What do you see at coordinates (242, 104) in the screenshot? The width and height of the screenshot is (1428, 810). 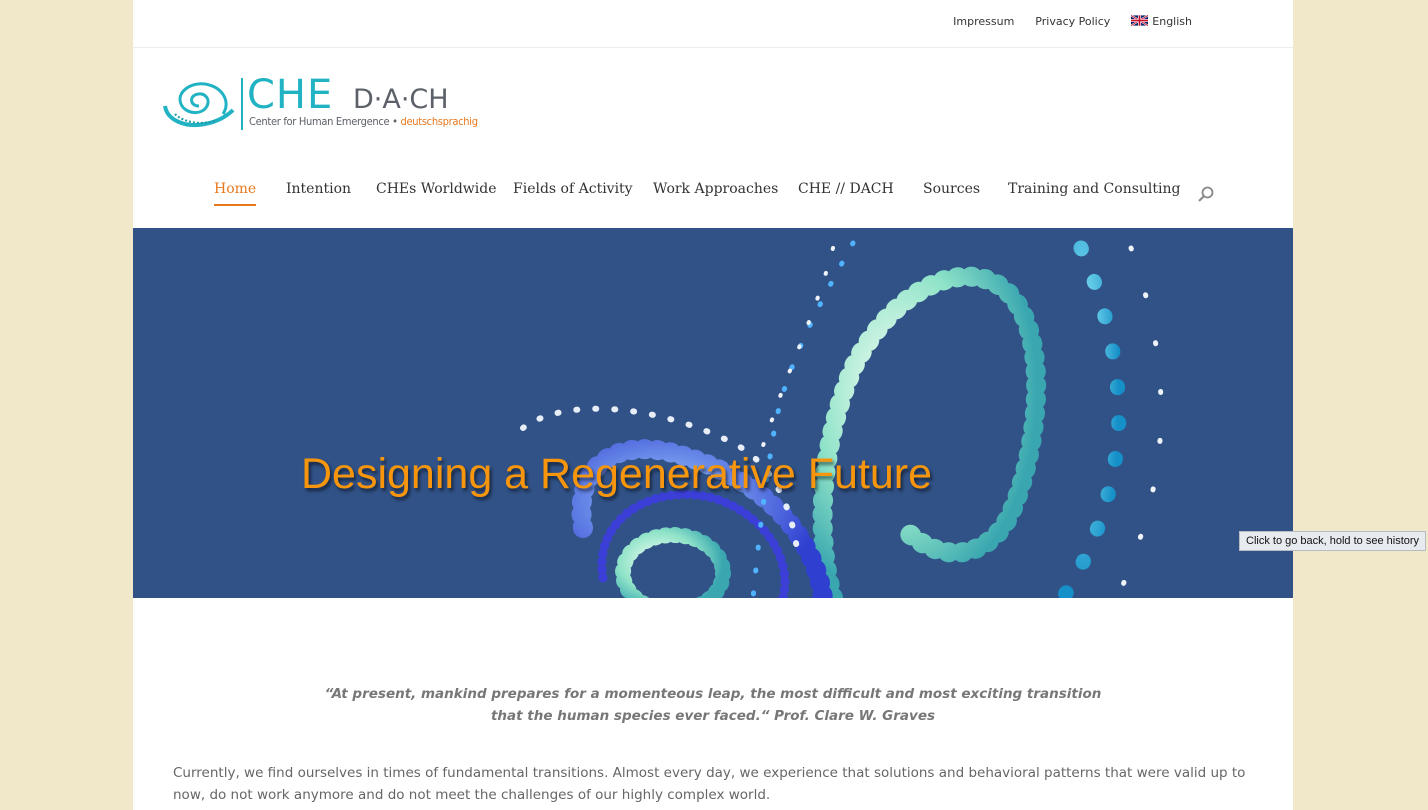 I see `logo-divider` at bounding box center [242, 104].